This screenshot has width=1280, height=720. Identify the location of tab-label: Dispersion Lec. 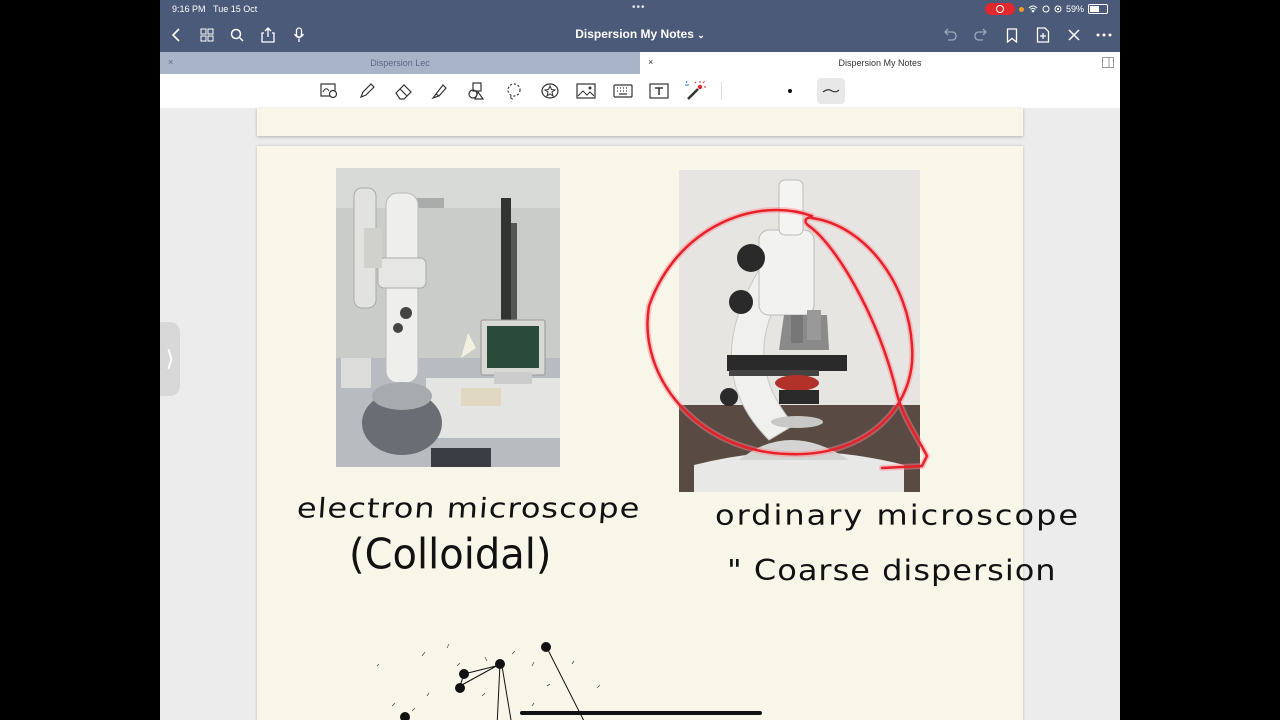
(400, 63).